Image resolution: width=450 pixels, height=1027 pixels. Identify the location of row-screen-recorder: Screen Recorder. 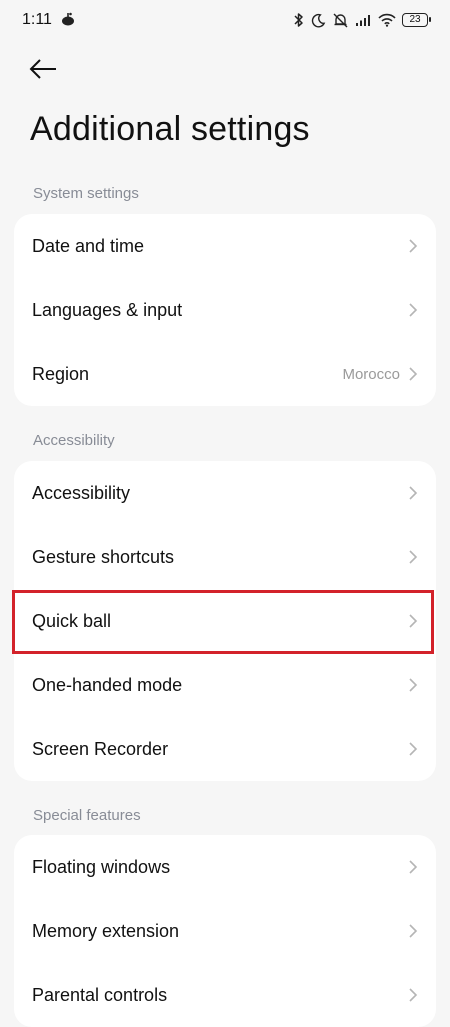
(225, 749).